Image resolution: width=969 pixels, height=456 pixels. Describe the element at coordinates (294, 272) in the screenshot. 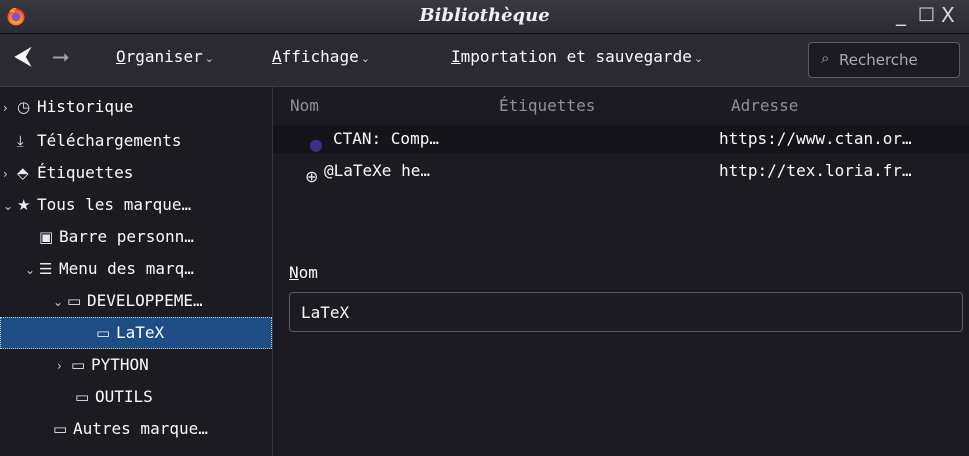

I see `name-accesskey: N` at that location.